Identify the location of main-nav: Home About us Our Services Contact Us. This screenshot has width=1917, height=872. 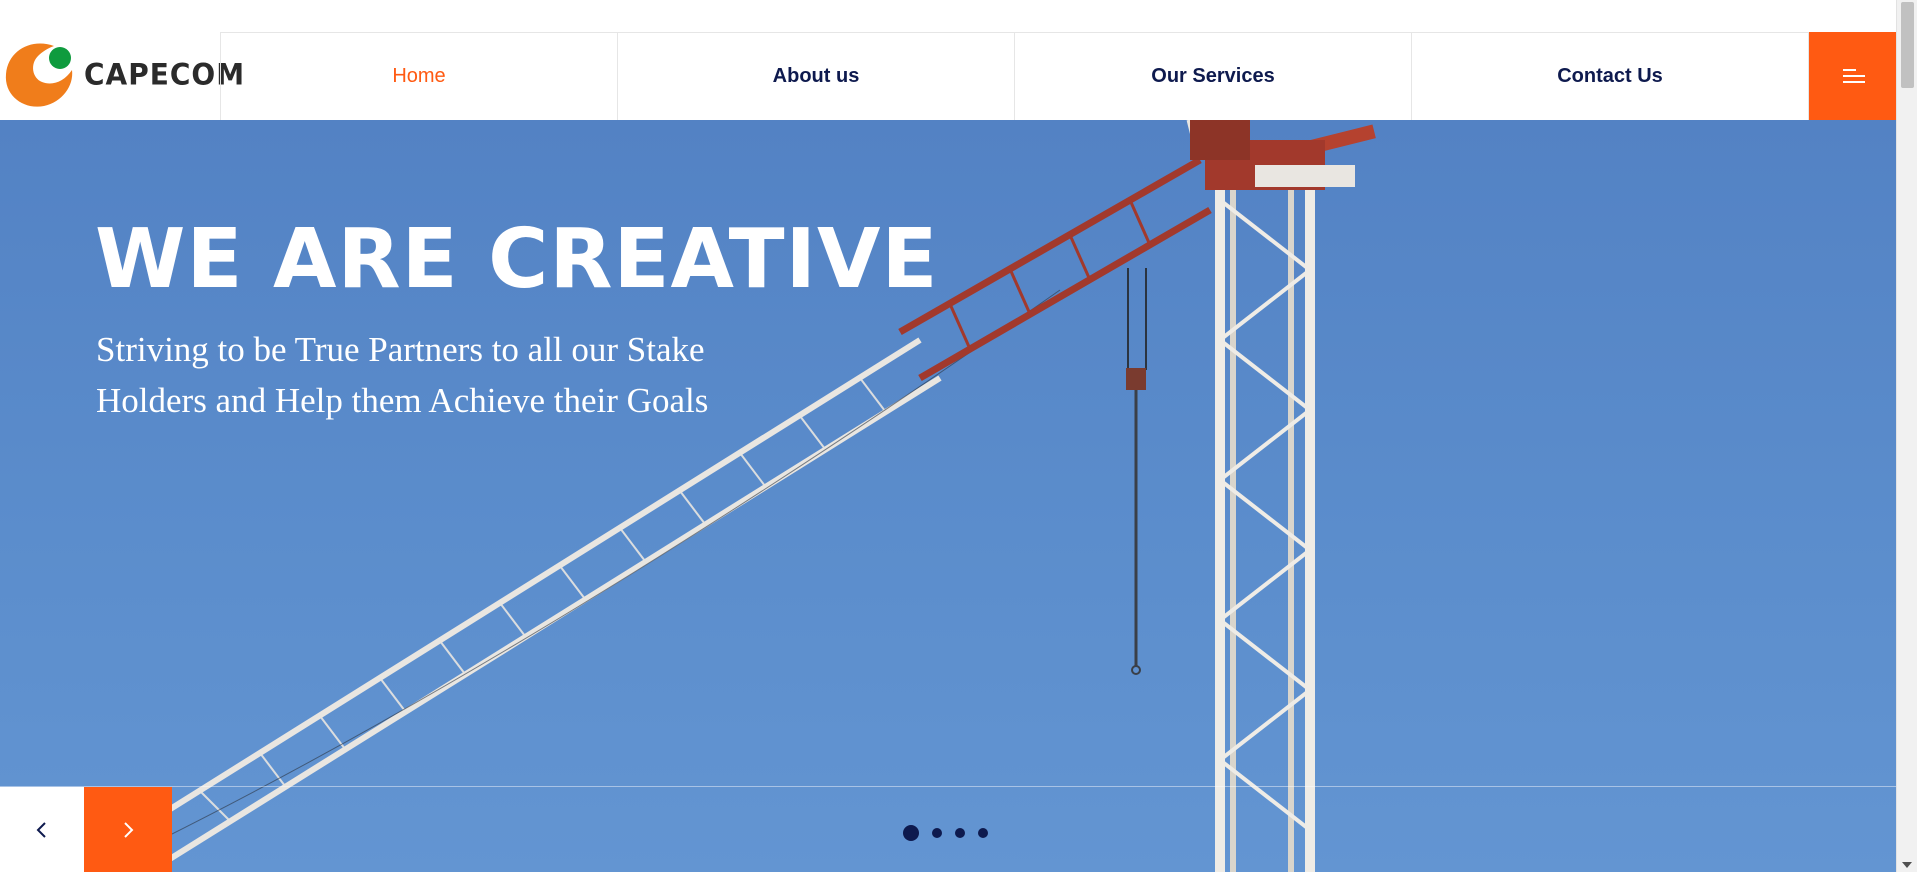
(1014, 76).